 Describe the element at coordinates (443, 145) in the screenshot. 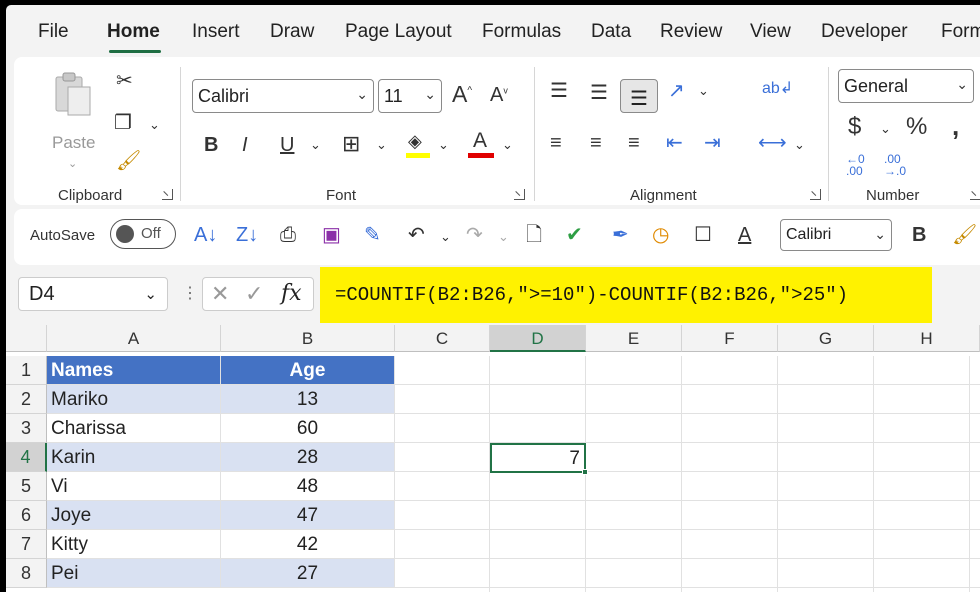

I see `fill-dropdown-icon: ⌄` at that location.